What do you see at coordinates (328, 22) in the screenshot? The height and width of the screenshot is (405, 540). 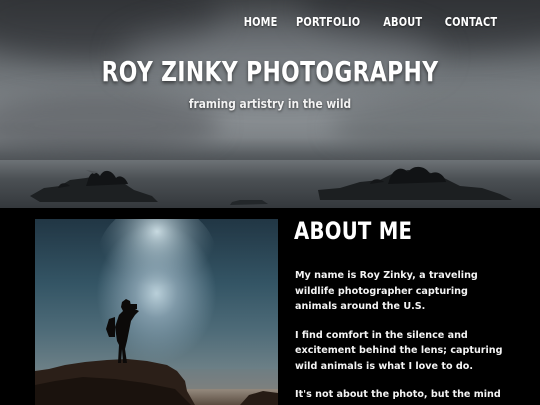 I see `nav-portfolio-link: PORTFOLIO` at bounding box center [328, 22].